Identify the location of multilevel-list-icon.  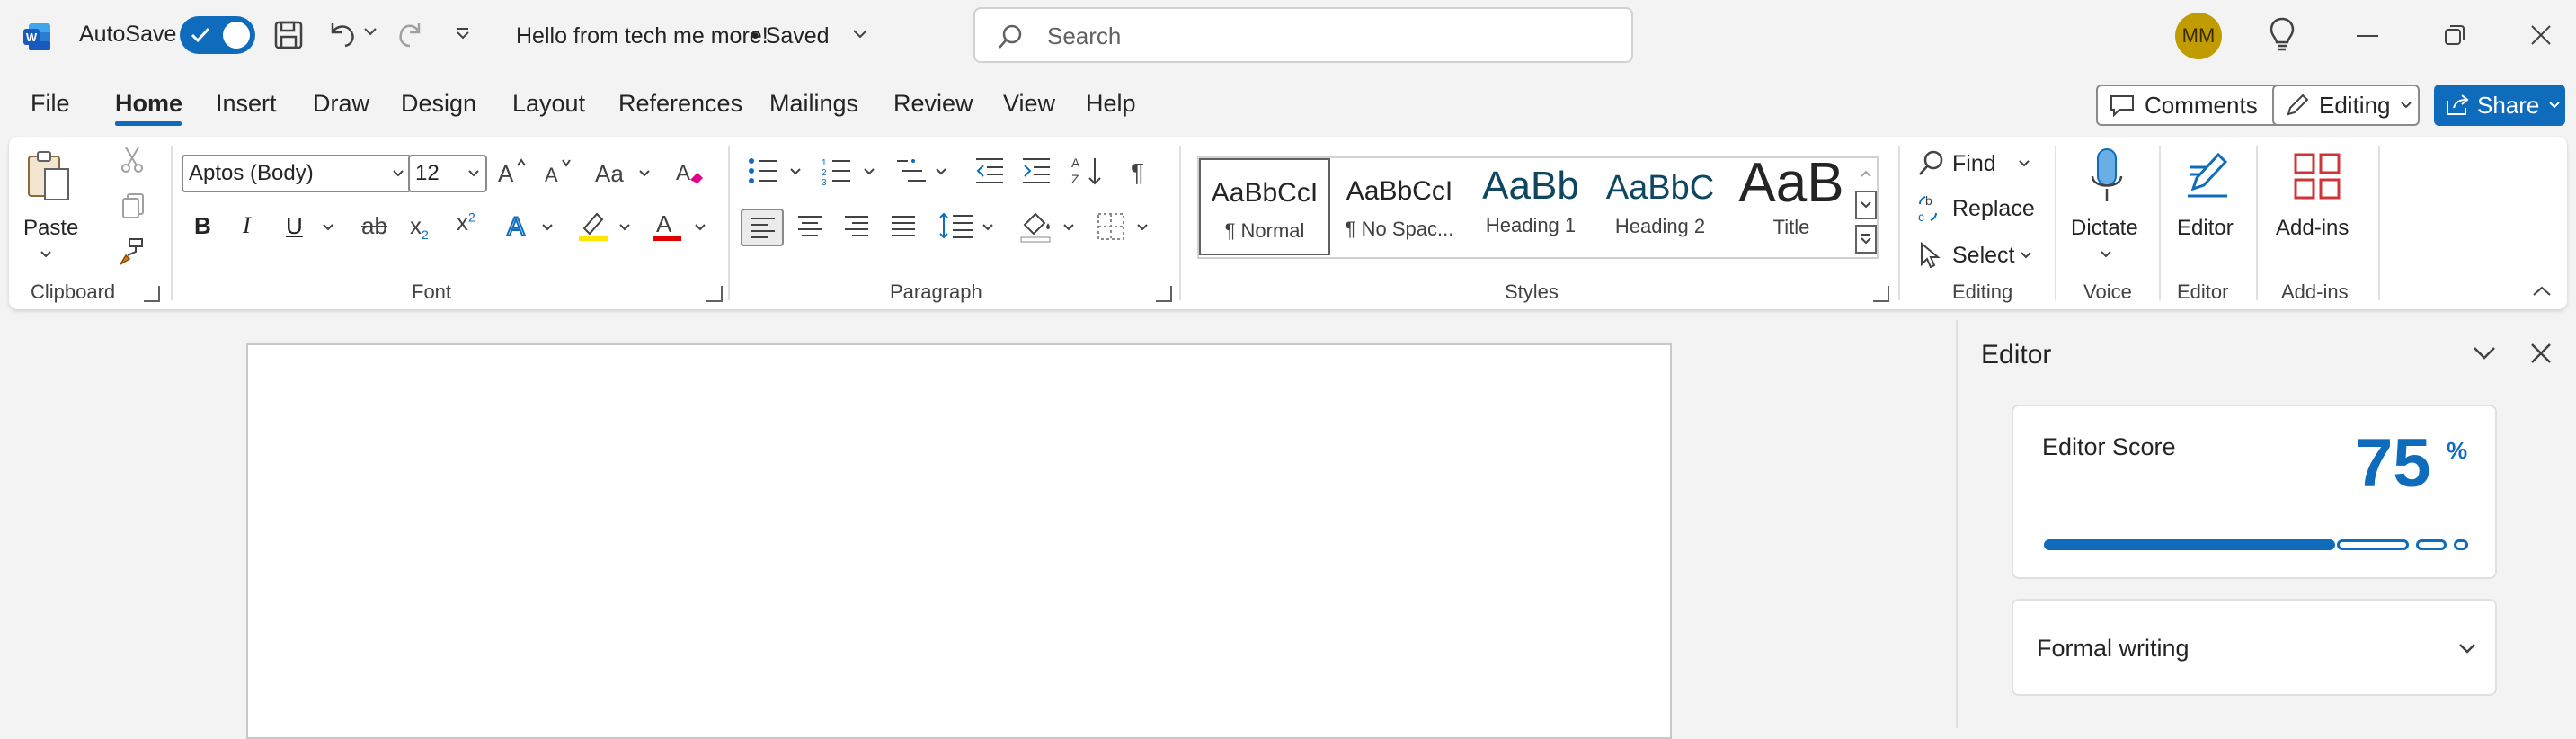
(911, 170).